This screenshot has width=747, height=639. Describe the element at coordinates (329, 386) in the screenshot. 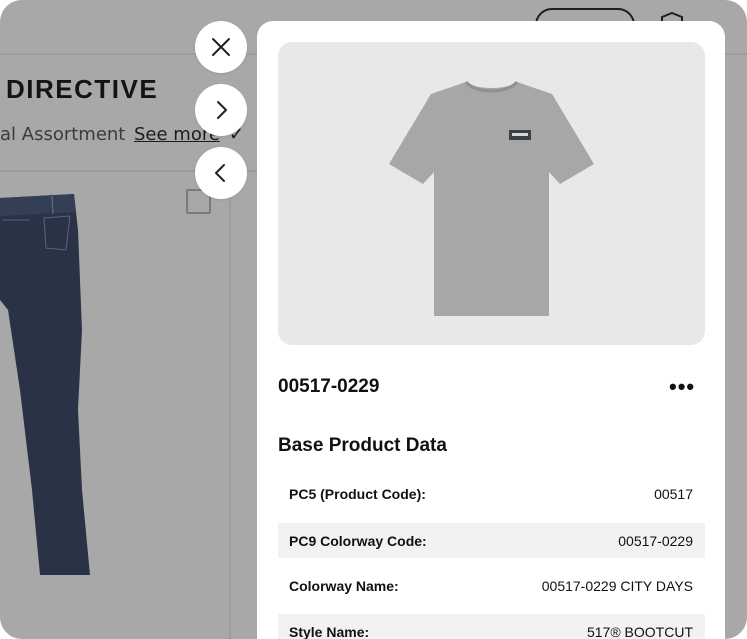

I see `product-code-title: 00517-0229` at that location.